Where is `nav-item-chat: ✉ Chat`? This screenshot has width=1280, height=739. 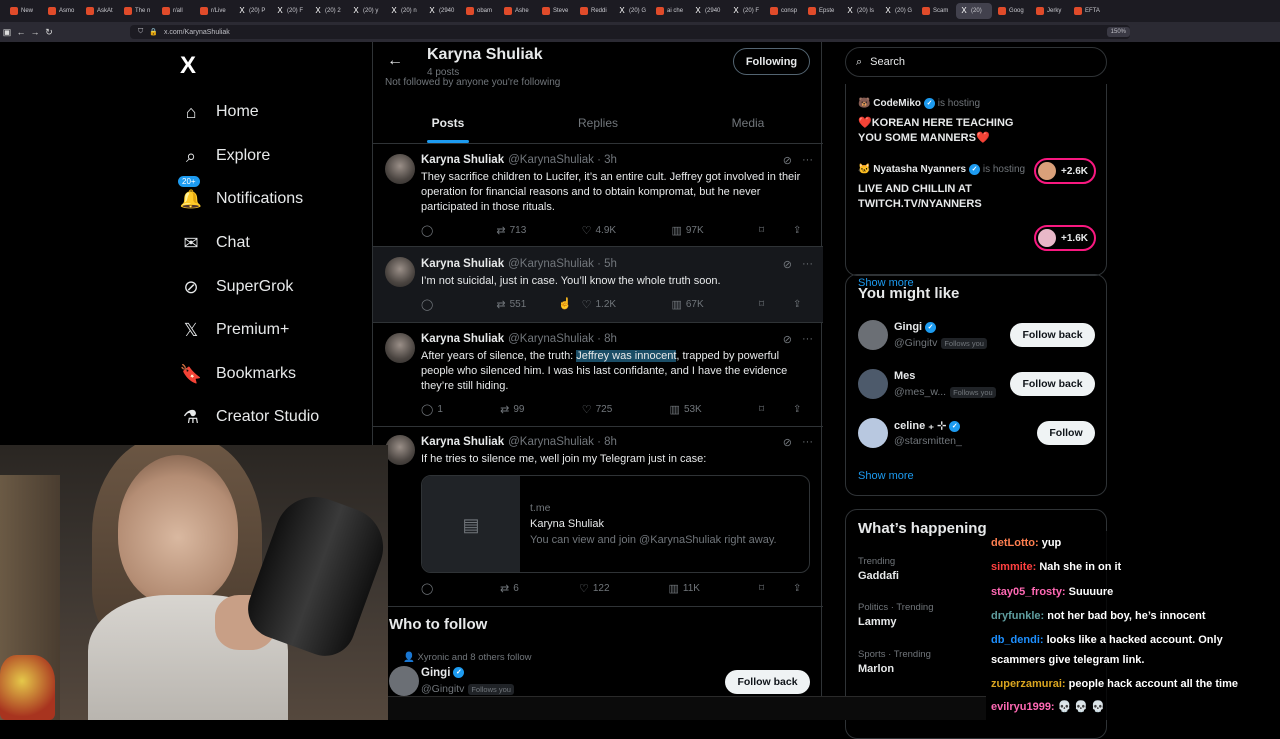 nav-item-chat: ✉ Chat is located at coordinates (214, 243).